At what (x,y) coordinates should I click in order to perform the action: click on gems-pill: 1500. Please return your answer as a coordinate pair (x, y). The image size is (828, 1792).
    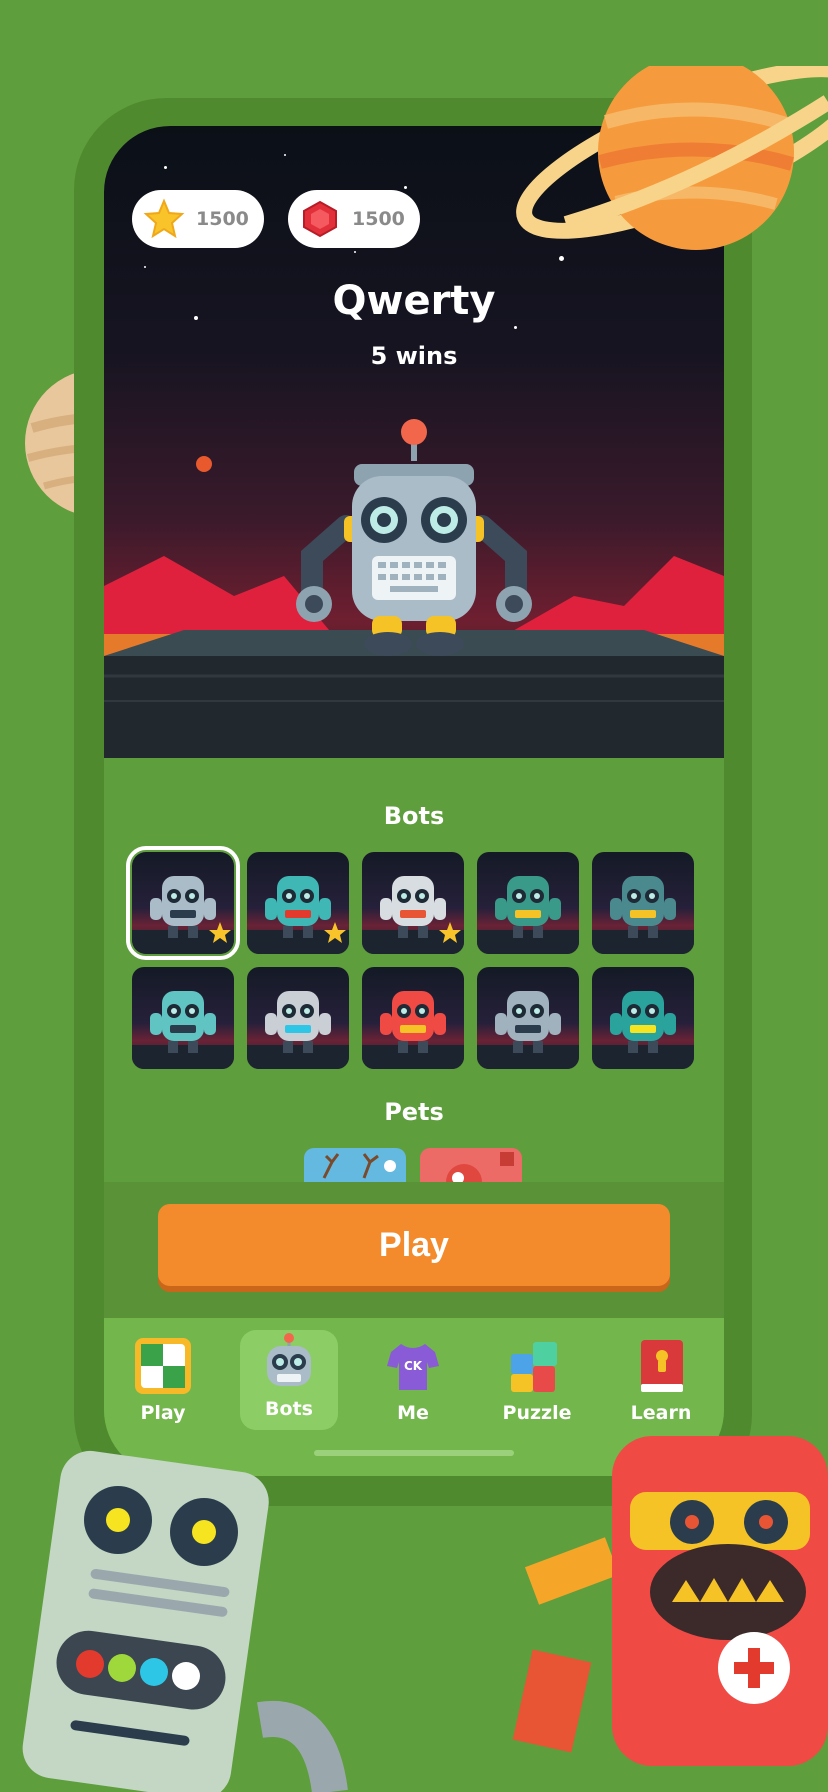
    Looking at the image, I should click on (354, 219).